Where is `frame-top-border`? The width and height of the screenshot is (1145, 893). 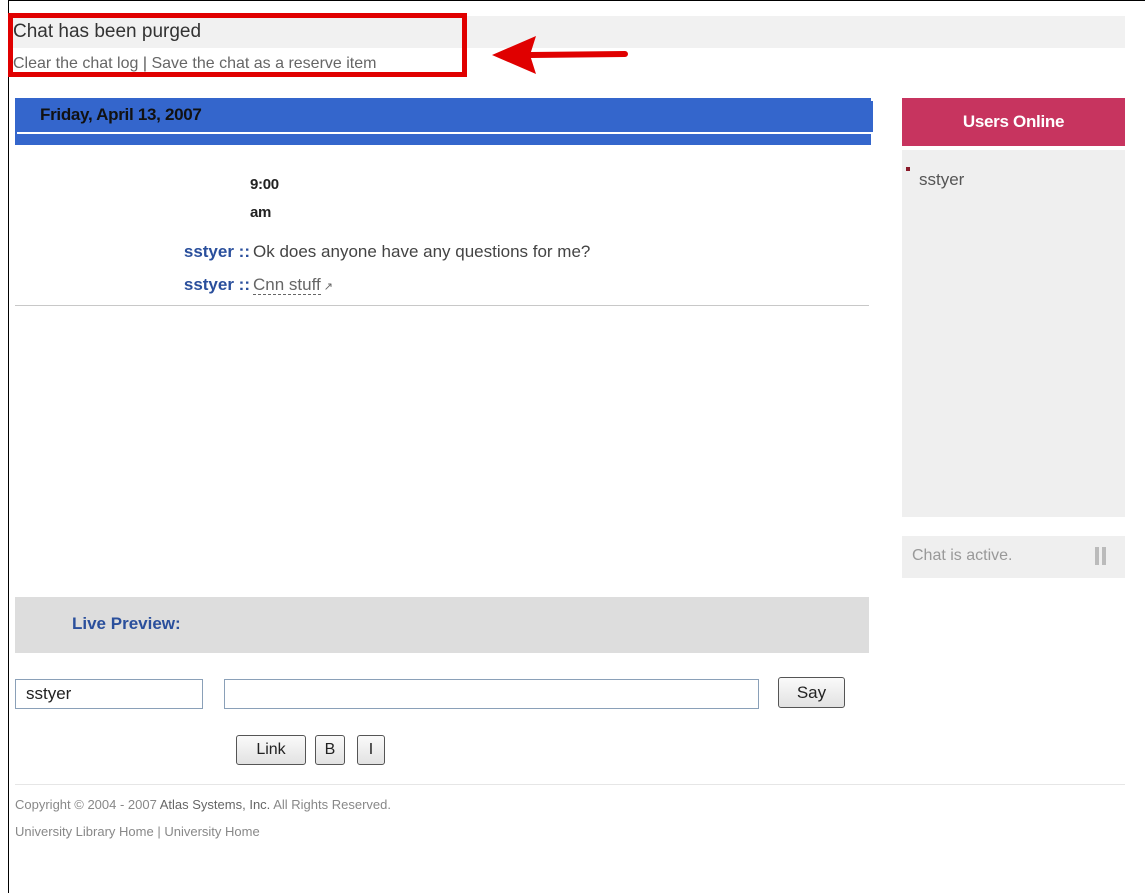
frame-top-border is located at coordinates (576, 0).